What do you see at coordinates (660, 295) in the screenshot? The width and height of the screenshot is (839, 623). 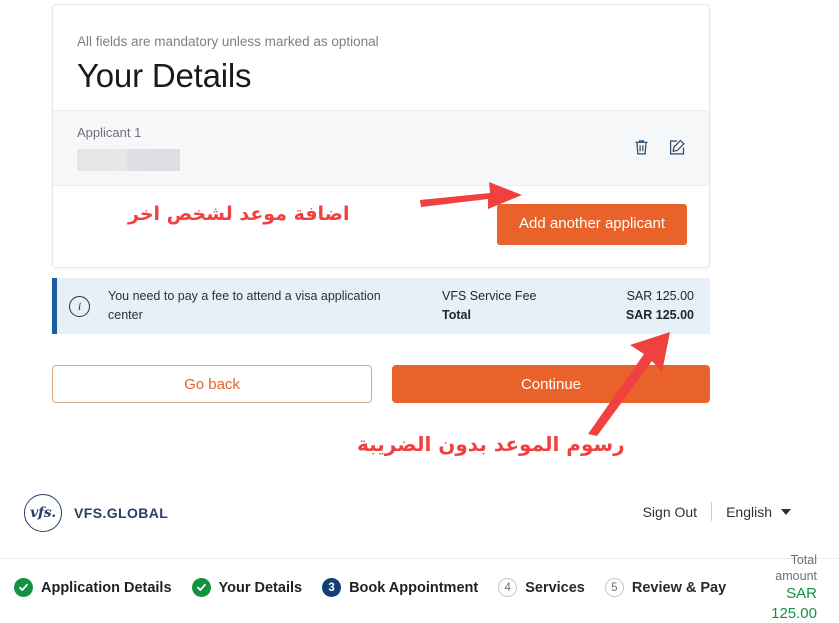 I see `fee-row-value: SAR 125.00` at bounding box center [660, 295].